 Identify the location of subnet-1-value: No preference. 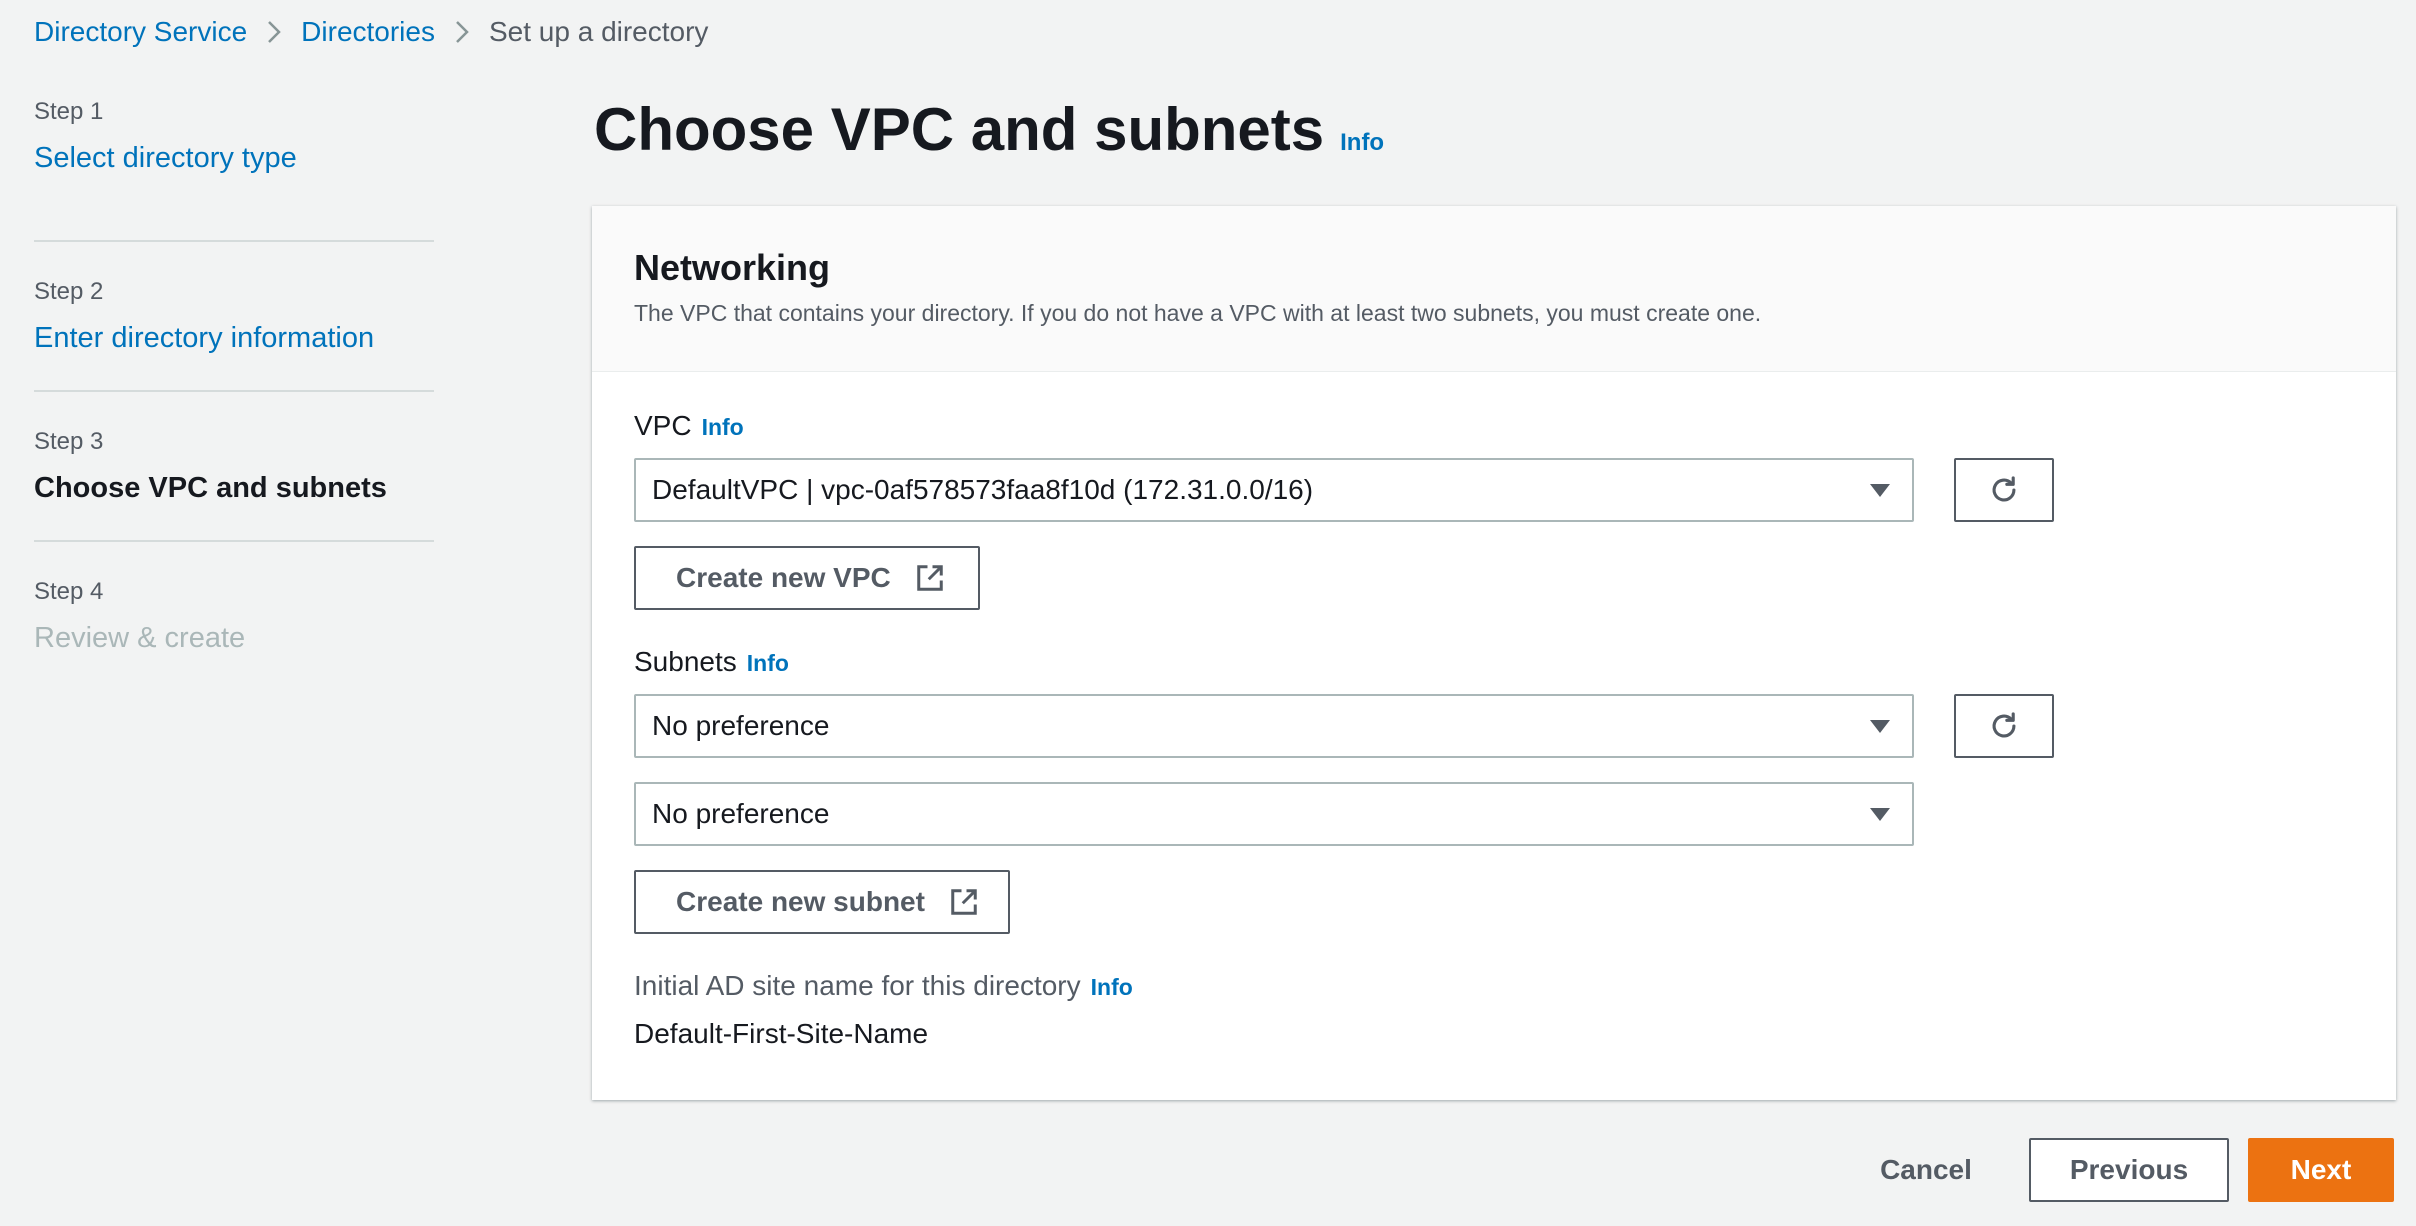
(741, 725).